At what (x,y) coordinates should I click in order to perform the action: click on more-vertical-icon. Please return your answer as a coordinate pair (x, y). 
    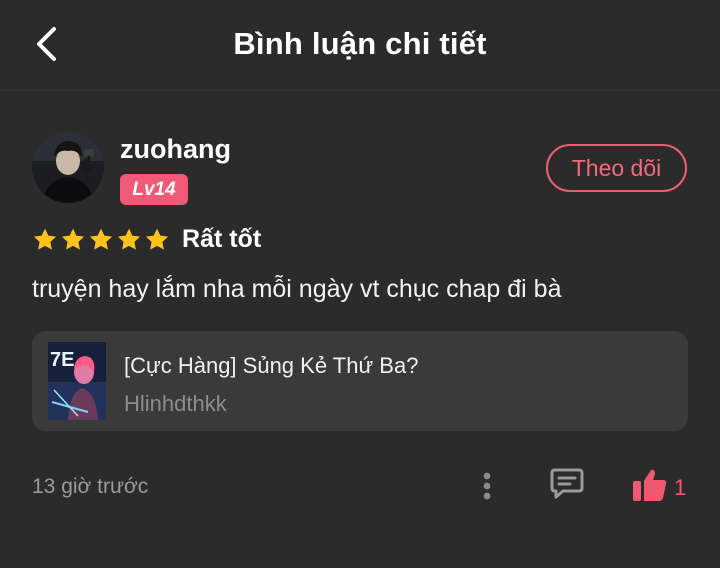
    Looking at the image, I should click on (487, 486).